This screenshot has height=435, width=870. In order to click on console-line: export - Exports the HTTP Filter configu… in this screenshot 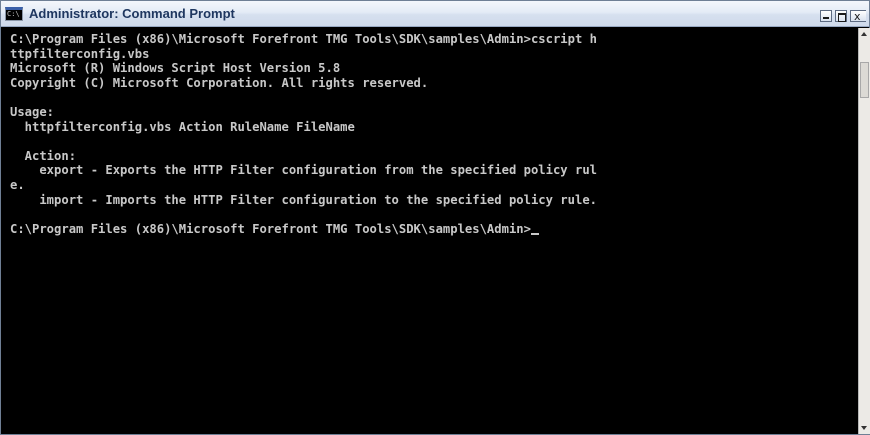, I will do `click(303, 170)`.